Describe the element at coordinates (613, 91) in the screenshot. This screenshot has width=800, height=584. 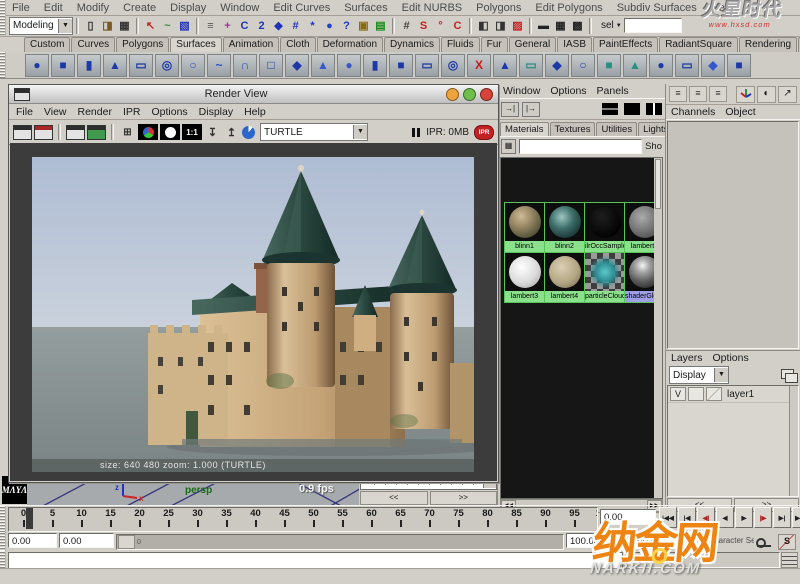
I see `hypershade-menu-item: Panels` at that location.